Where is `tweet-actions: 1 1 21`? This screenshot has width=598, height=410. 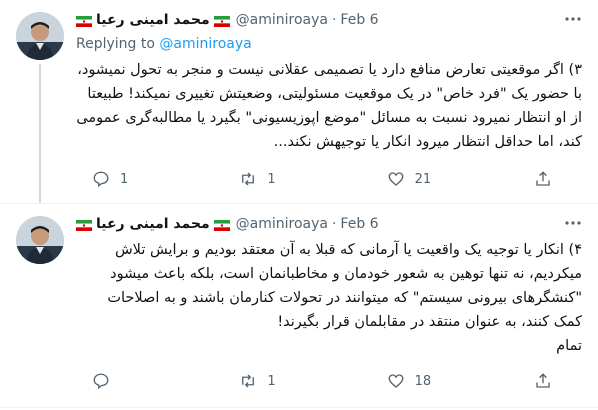 tweet-actions: 1 1 21 is located at coordinates (329, 179).